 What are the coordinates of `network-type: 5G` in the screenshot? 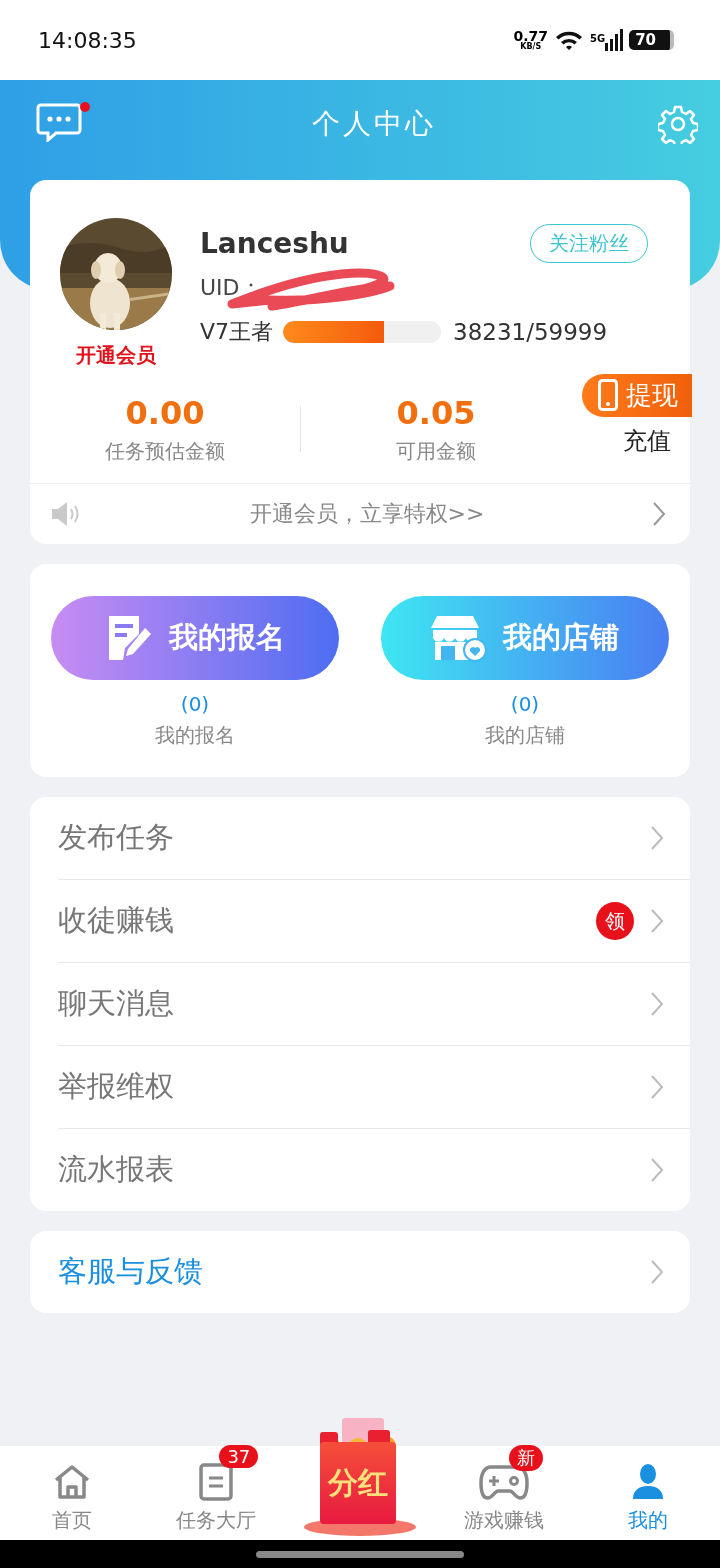 It's located at (597, 38).